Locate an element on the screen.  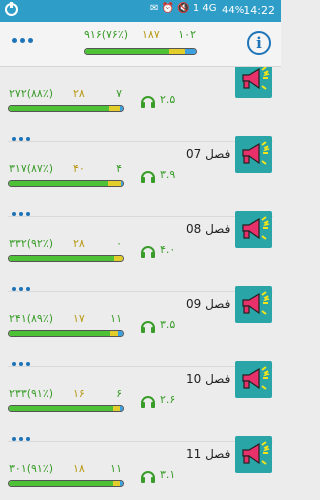
lesson-stats: ۲۴۱(۸۹٪) ۱۷ ۱۱ is located at coordinates (65, 320).